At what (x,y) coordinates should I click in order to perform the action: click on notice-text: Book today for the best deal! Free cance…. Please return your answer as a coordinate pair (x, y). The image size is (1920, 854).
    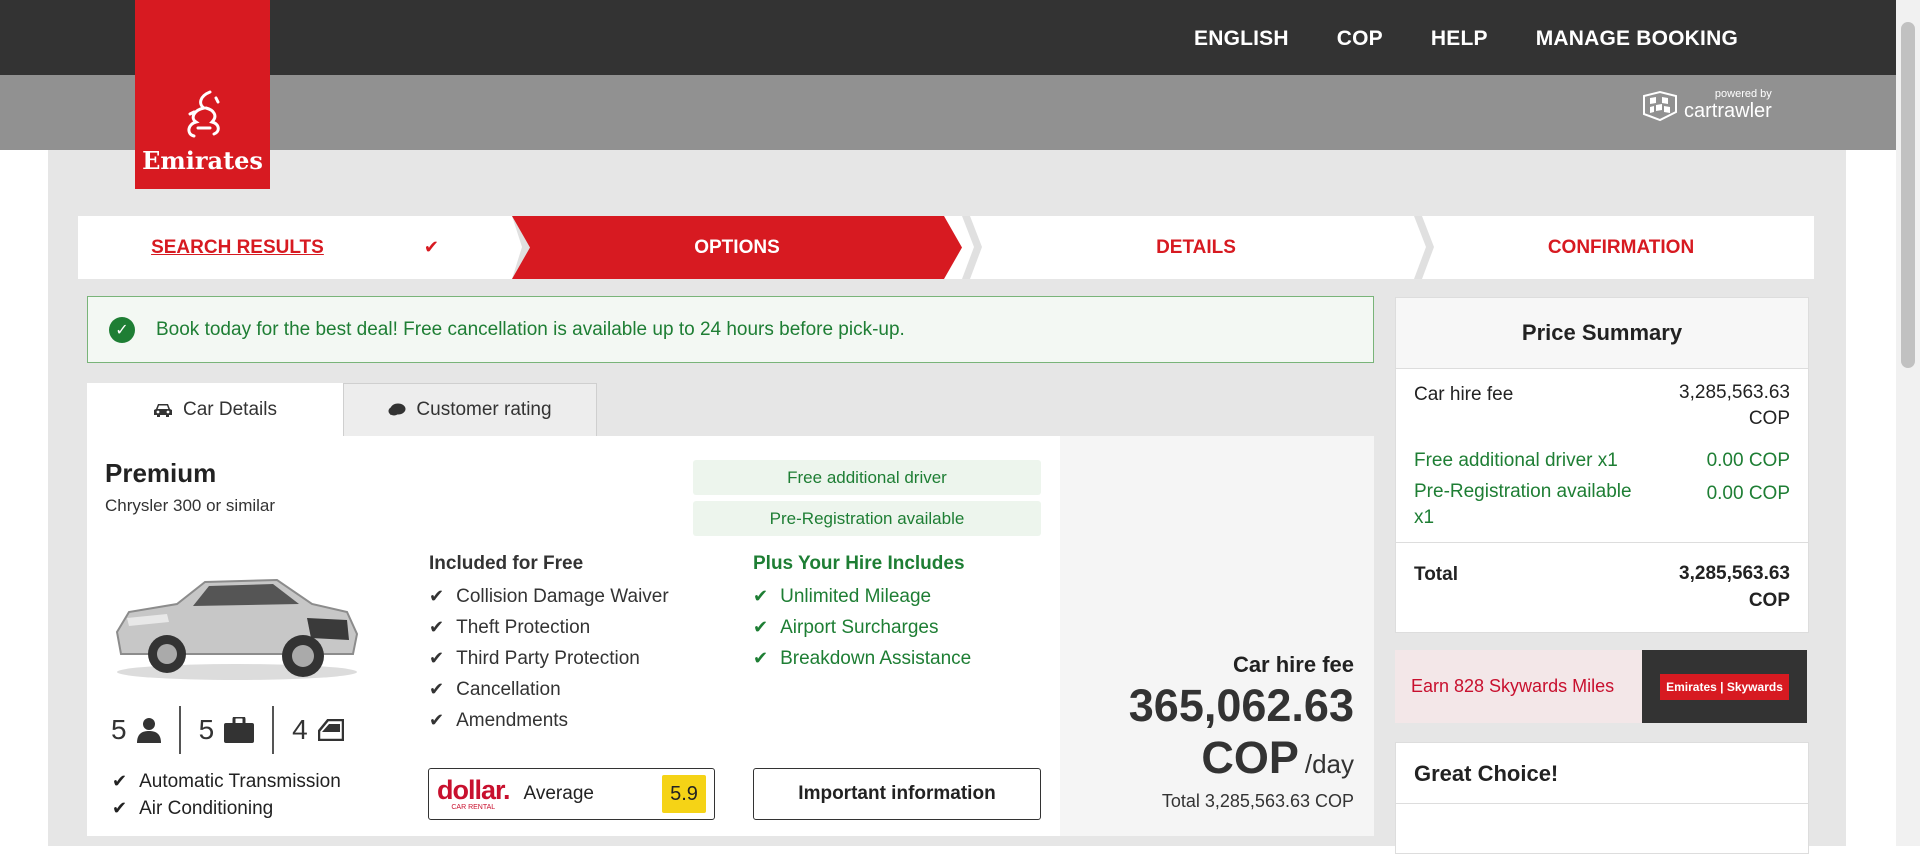
    Looking at the image, I should click on (530, 329).